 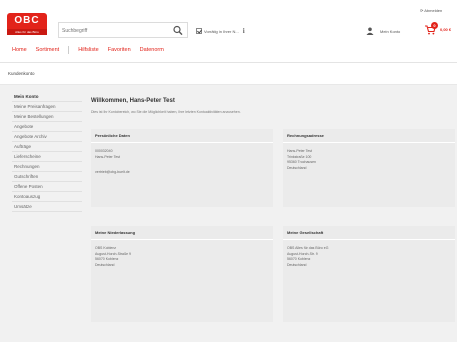 What do you see at coordinates (47, 137) in the screenshot?
I see `sidebar-item-angebote-archiv: Angebote Archiv` at bounding box center [47, 137].